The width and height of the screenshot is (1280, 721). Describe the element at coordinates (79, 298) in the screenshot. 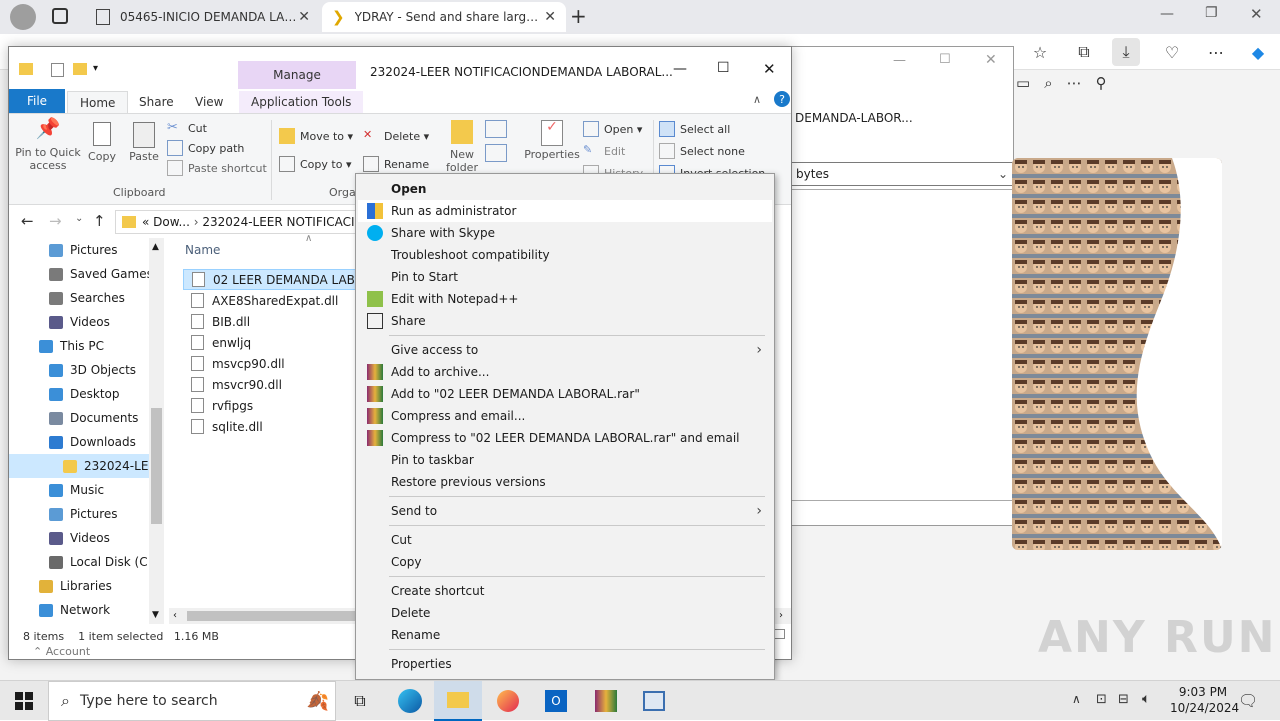

I see `nav-item: Searches` at that location.